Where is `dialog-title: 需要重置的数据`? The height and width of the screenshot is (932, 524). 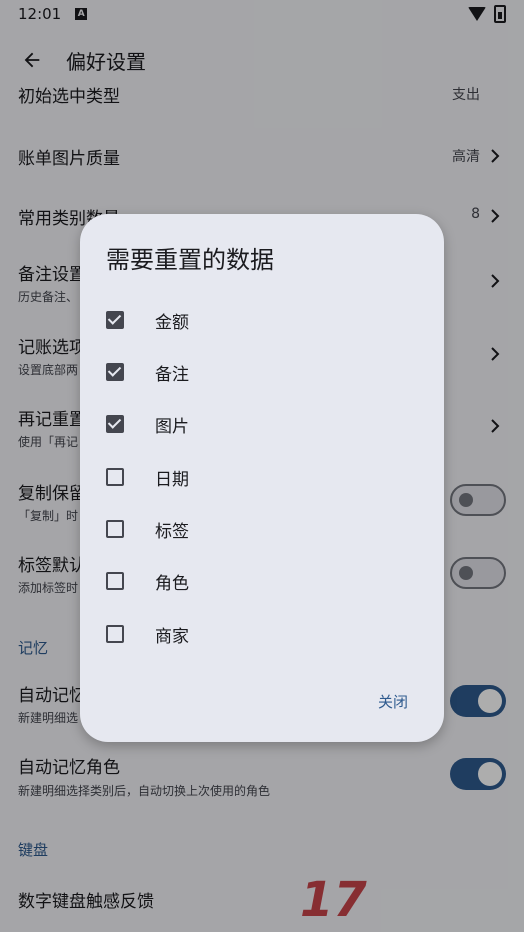 dialog-title: 需要重置的数据 is located at coordinates (190, 260).